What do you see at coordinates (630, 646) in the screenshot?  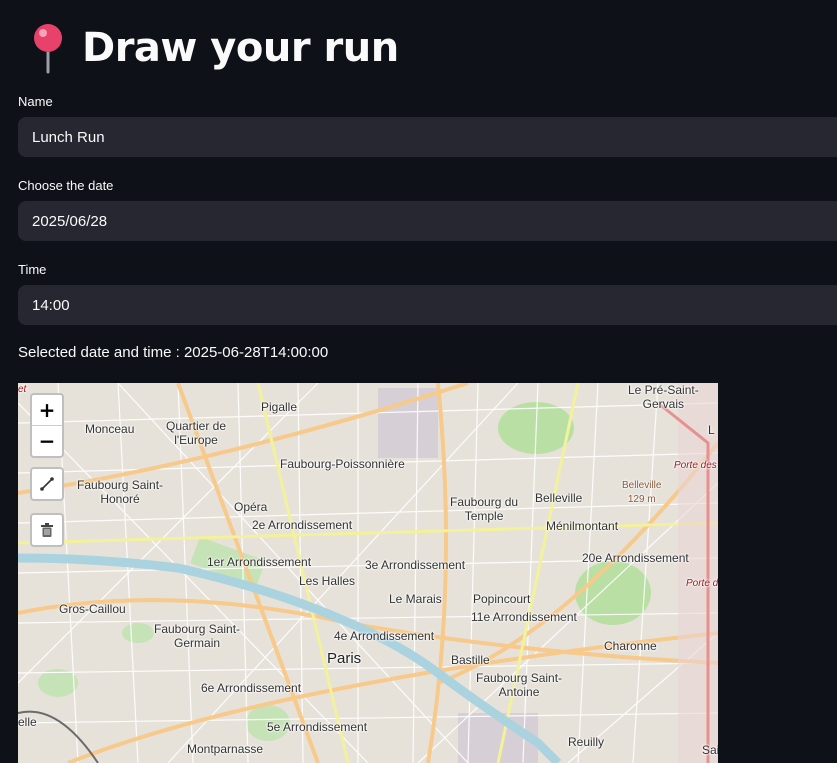 I see `map-label-charonne: Charonne` at bounding box center [630, 646].